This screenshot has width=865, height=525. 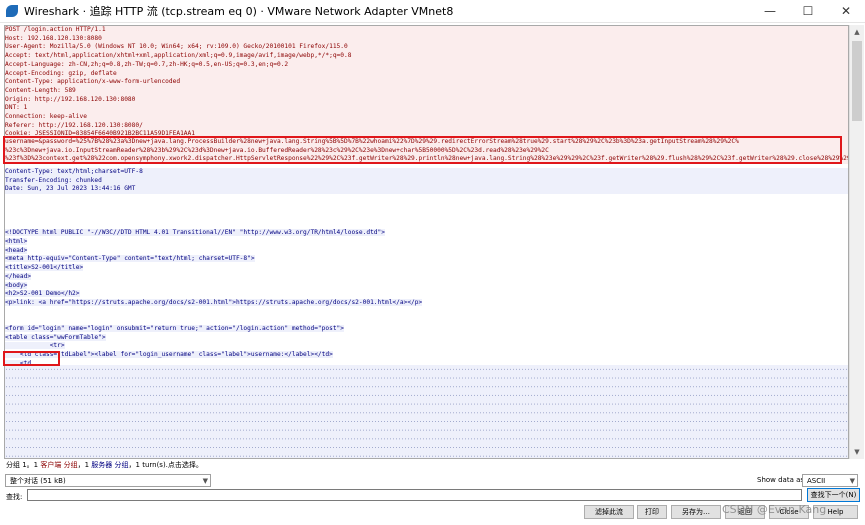 I want to click on scroll-up-icon: ▲, so click(x=857, y=32).